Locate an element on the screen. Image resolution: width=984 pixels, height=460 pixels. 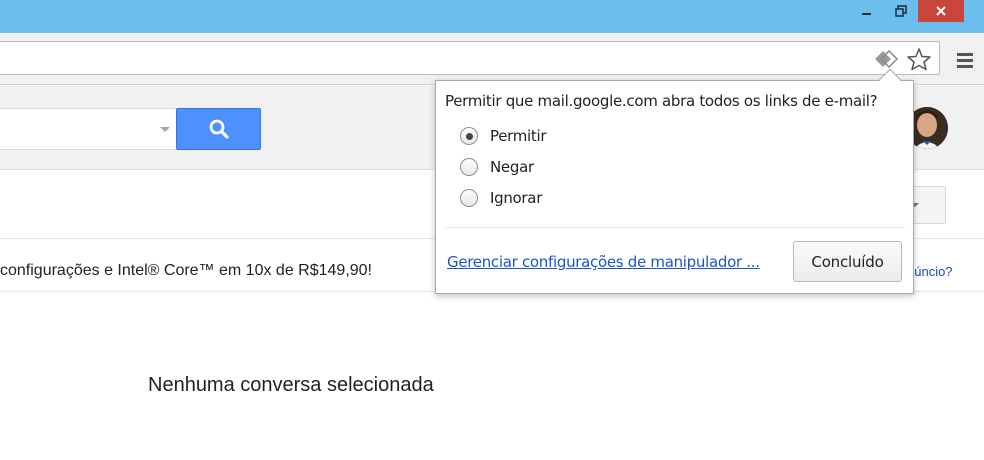
window-titlebar is located at coordinates (492, 16).